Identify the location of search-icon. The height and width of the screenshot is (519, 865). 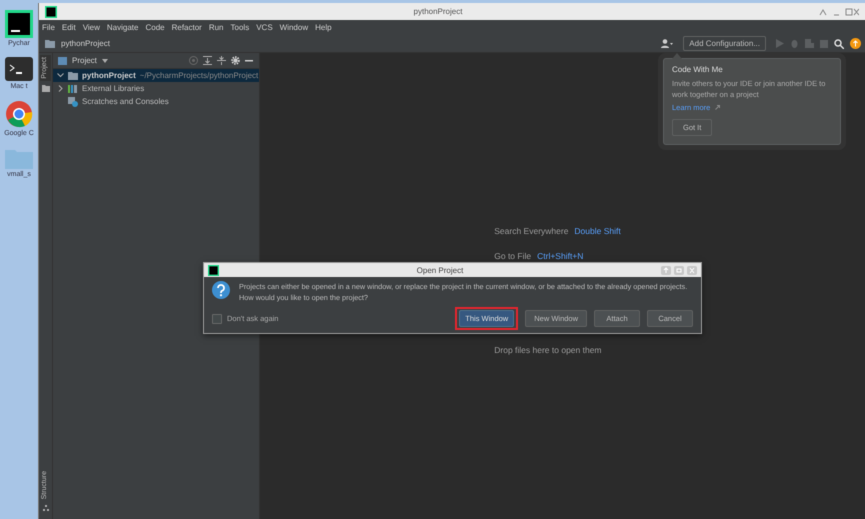
(839, 43).